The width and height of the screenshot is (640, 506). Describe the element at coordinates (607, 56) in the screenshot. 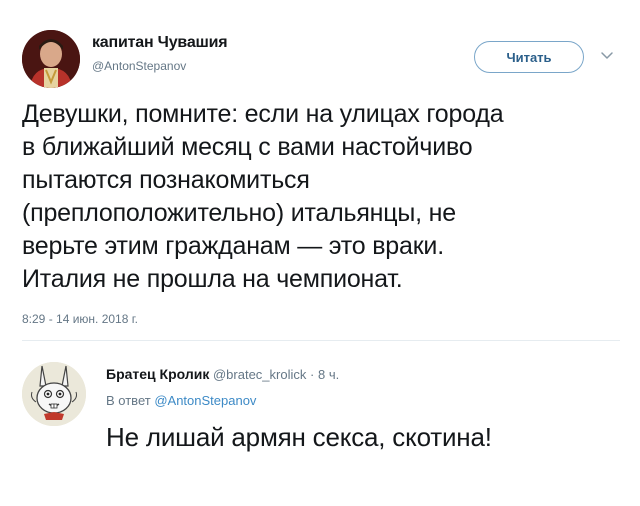

I see `chevron-down-icon` at that location.